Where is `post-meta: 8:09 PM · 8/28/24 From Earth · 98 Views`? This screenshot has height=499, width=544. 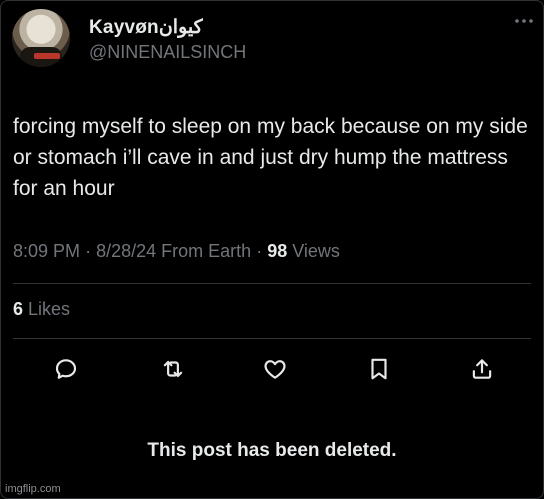
post-meta: 8:09 PM · 8/28/24 From Earth · 98 Views is located at coordinates (176, 251).